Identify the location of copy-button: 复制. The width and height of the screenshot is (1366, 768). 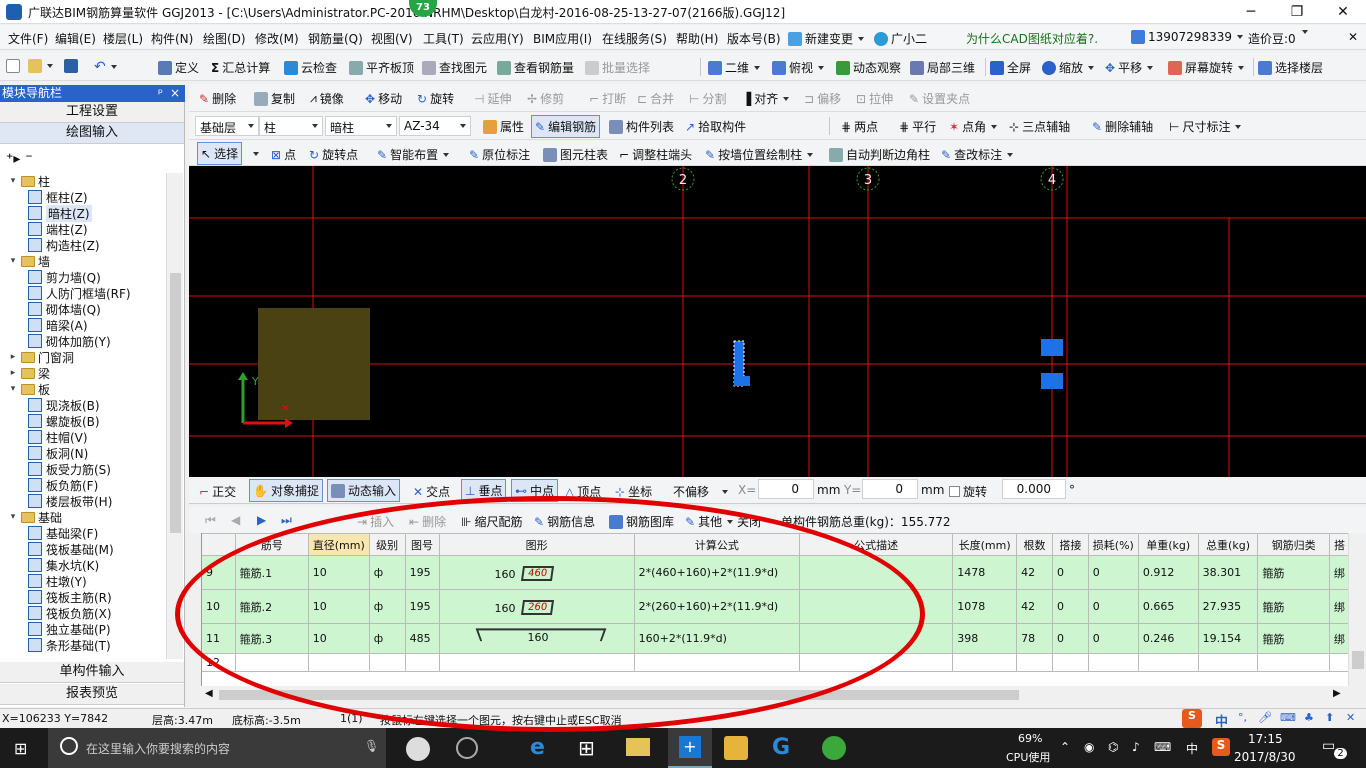
(274, 98).